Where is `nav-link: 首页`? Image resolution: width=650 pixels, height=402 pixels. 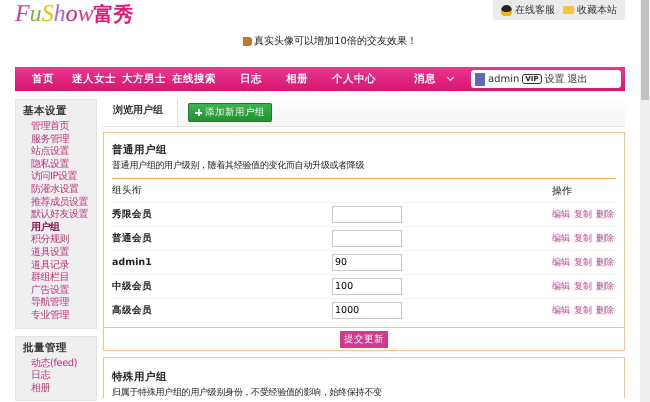 nav-link: 首页 is located at coordinates (43, 79).